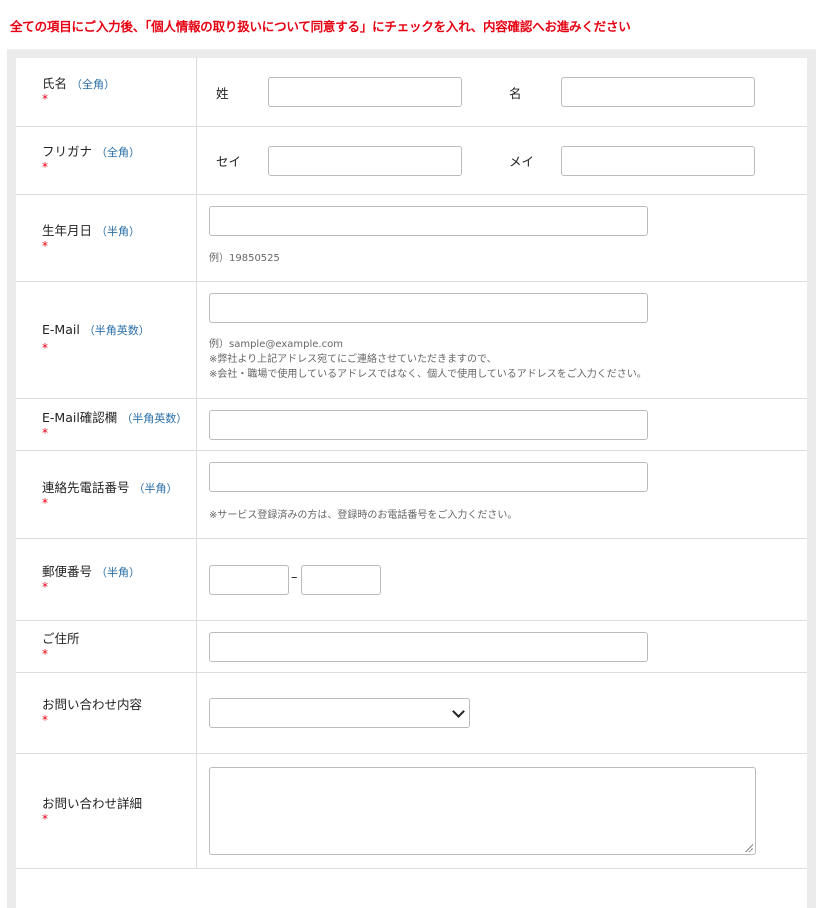 The image size is (832, 908). Describe the element at coordinates (106, 92) in the screenshot. I see `row-name-label-cell: 氏名 （全角） *` at that location.